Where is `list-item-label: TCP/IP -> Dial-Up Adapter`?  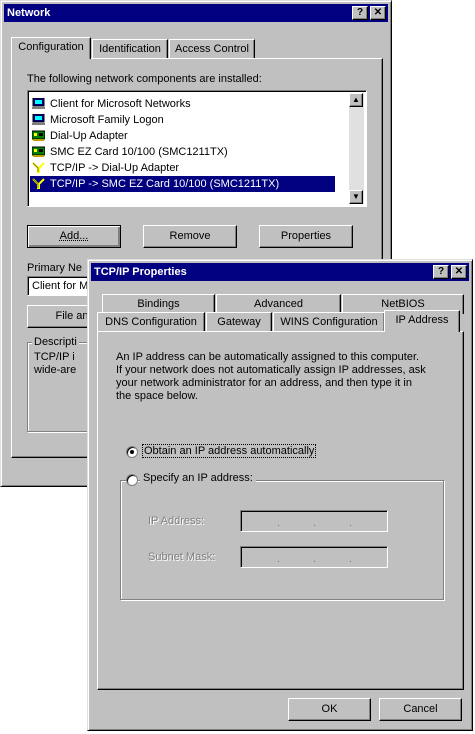 list-item-label: TCP/IP -> Dial-Up Adapter is located at coordinates (115, 168).